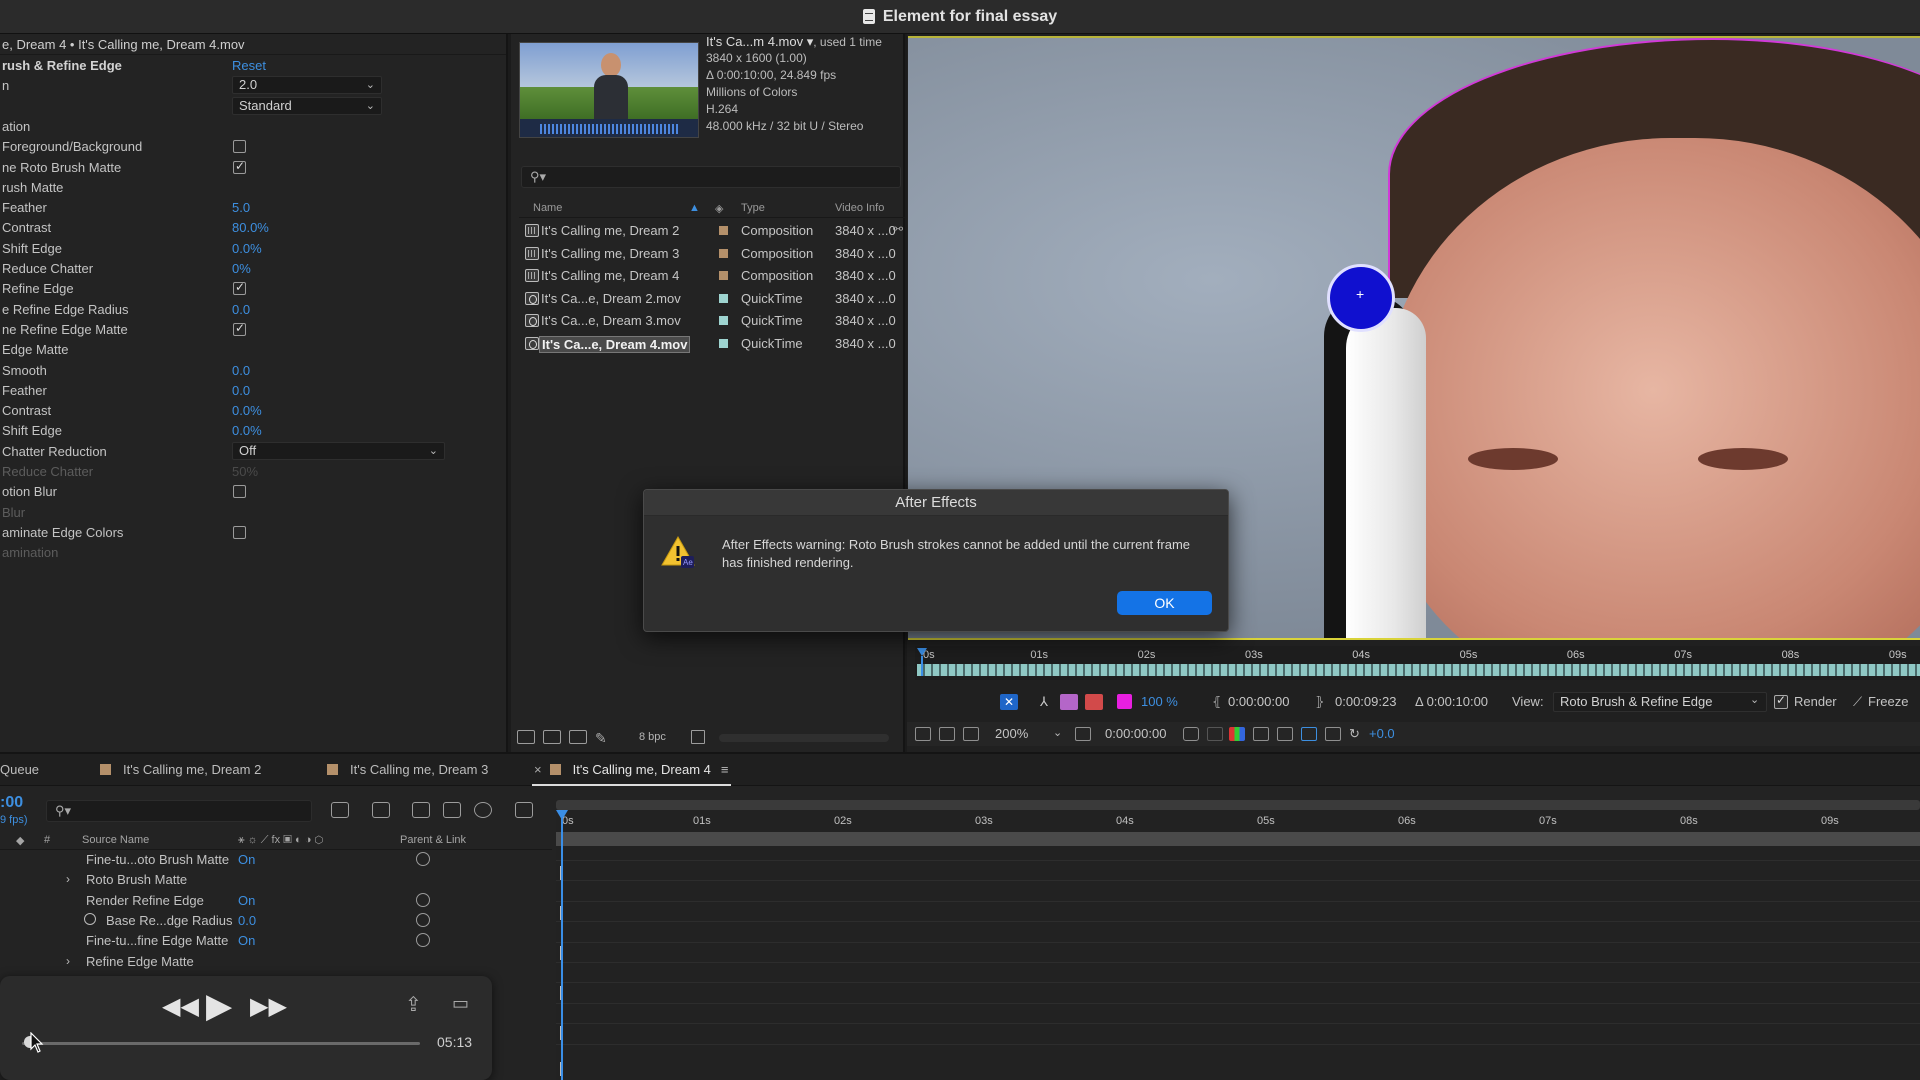 This screenshot has height=1080, width=1920. Describe the element at coordinates (250, 227) in the screenshot. I see `effect-value: 80.0%` at that location.